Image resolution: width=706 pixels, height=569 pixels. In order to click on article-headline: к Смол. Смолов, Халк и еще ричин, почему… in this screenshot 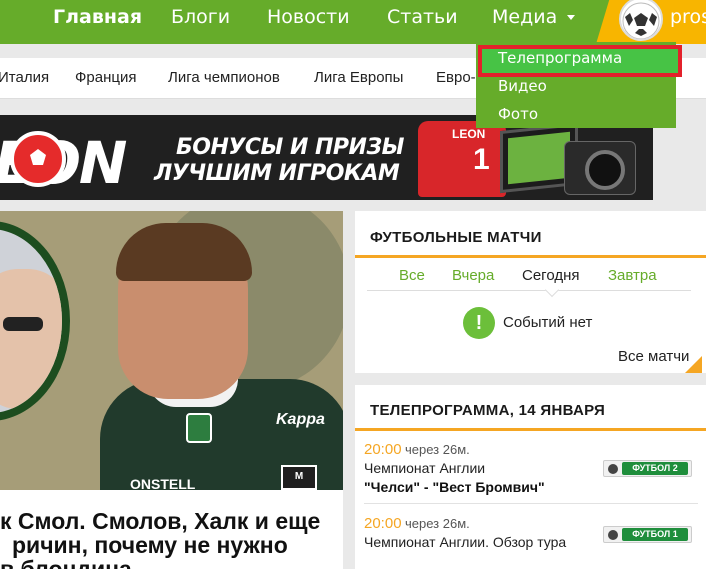, I will do `click(171, 529)`.